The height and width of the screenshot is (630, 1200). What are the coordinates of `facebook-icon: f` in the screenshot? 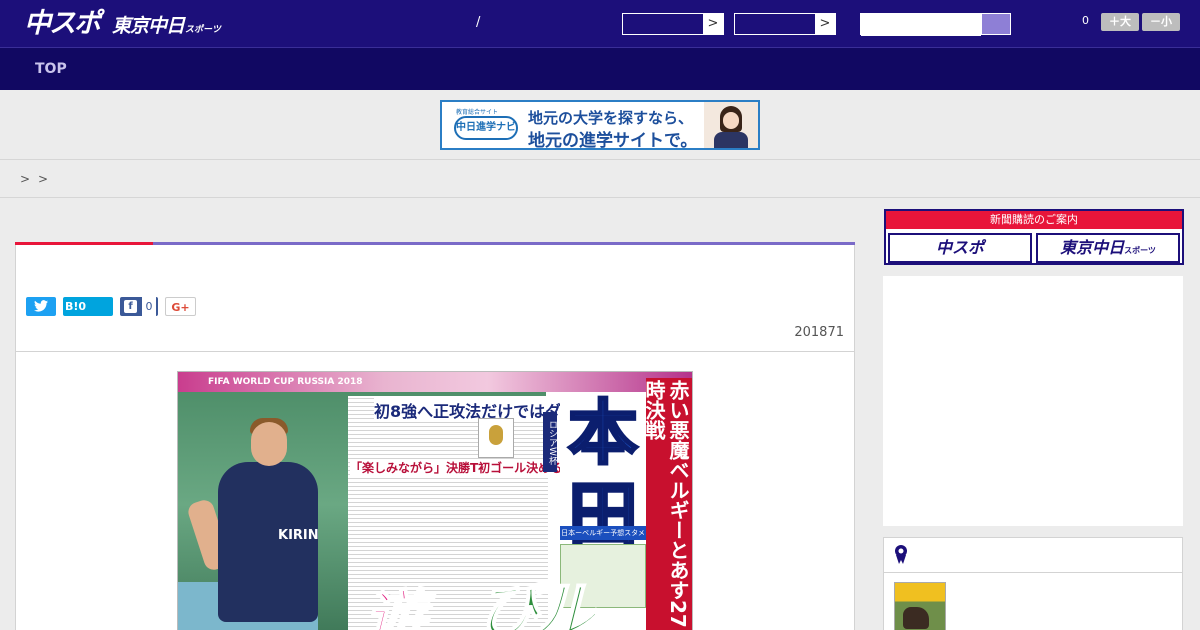 It's located at (130, 306).